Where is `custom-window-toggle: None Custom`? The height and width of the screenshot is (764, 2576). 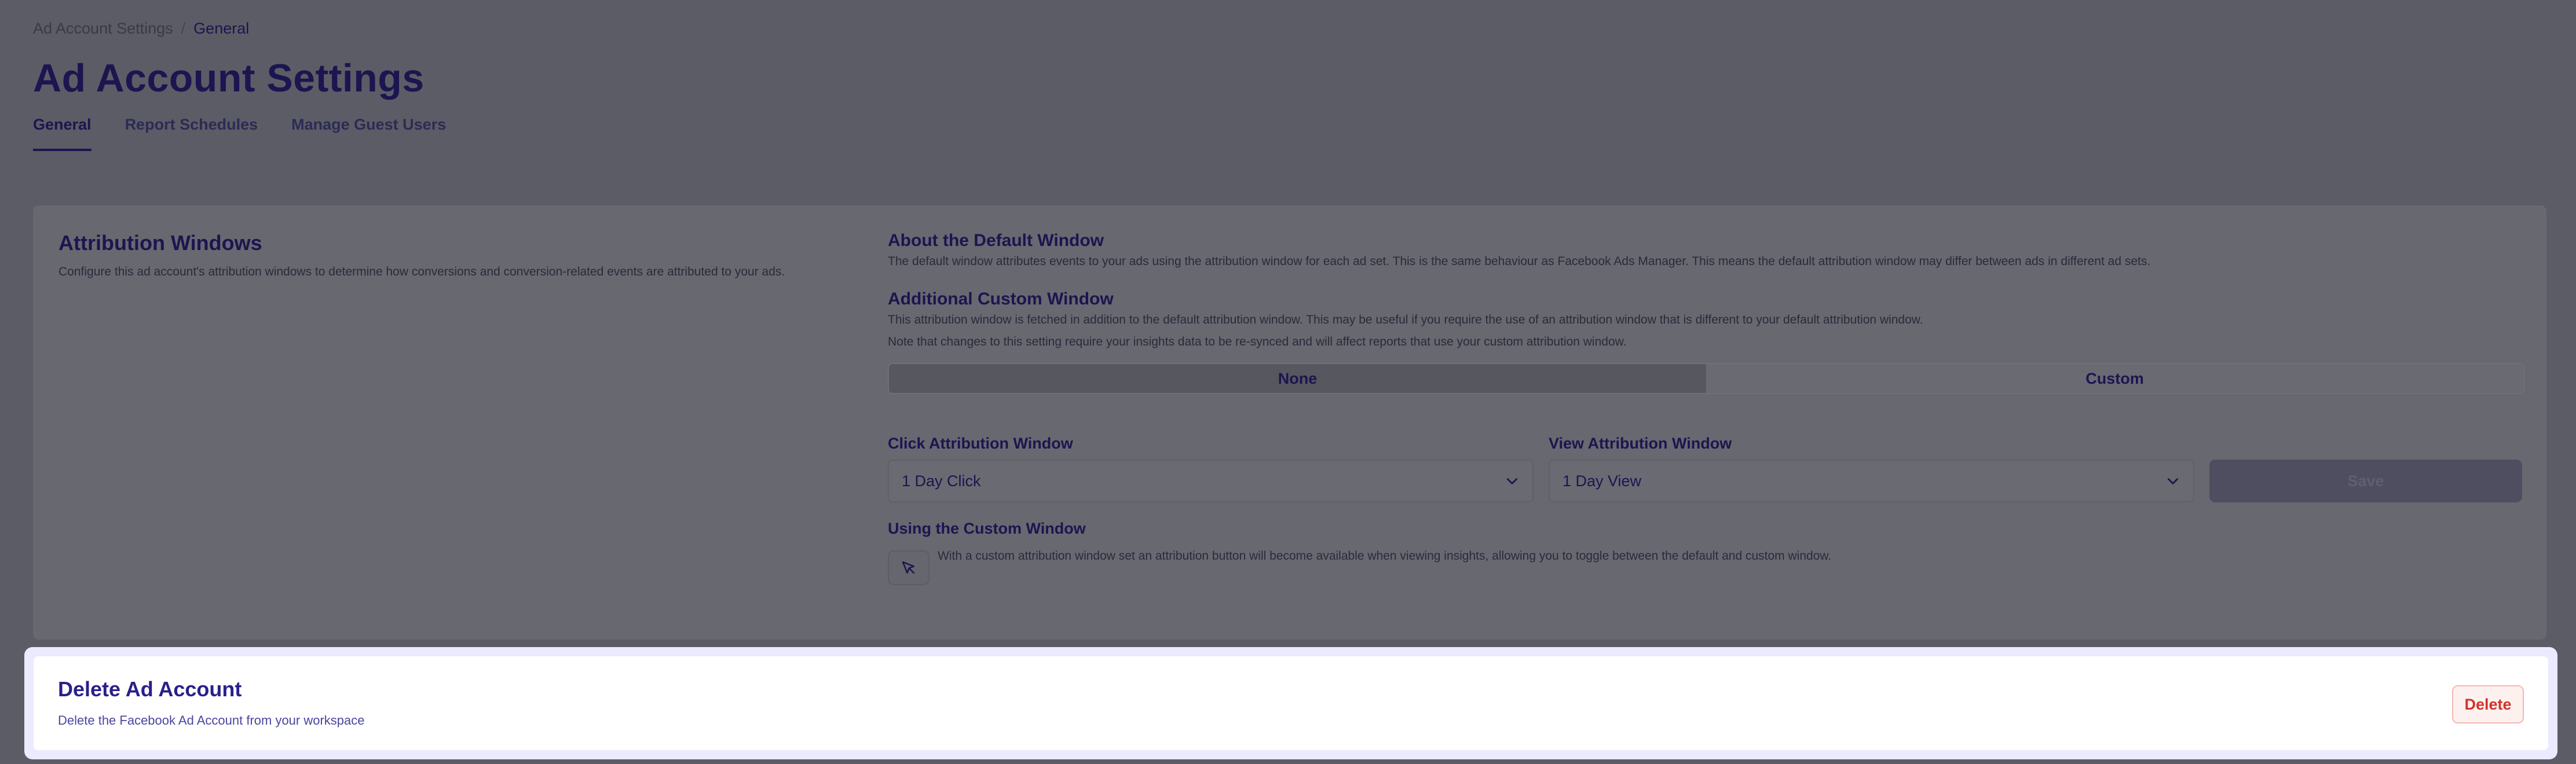
custom-window-toggle: None Custom is located at coordinates (1706, 378).